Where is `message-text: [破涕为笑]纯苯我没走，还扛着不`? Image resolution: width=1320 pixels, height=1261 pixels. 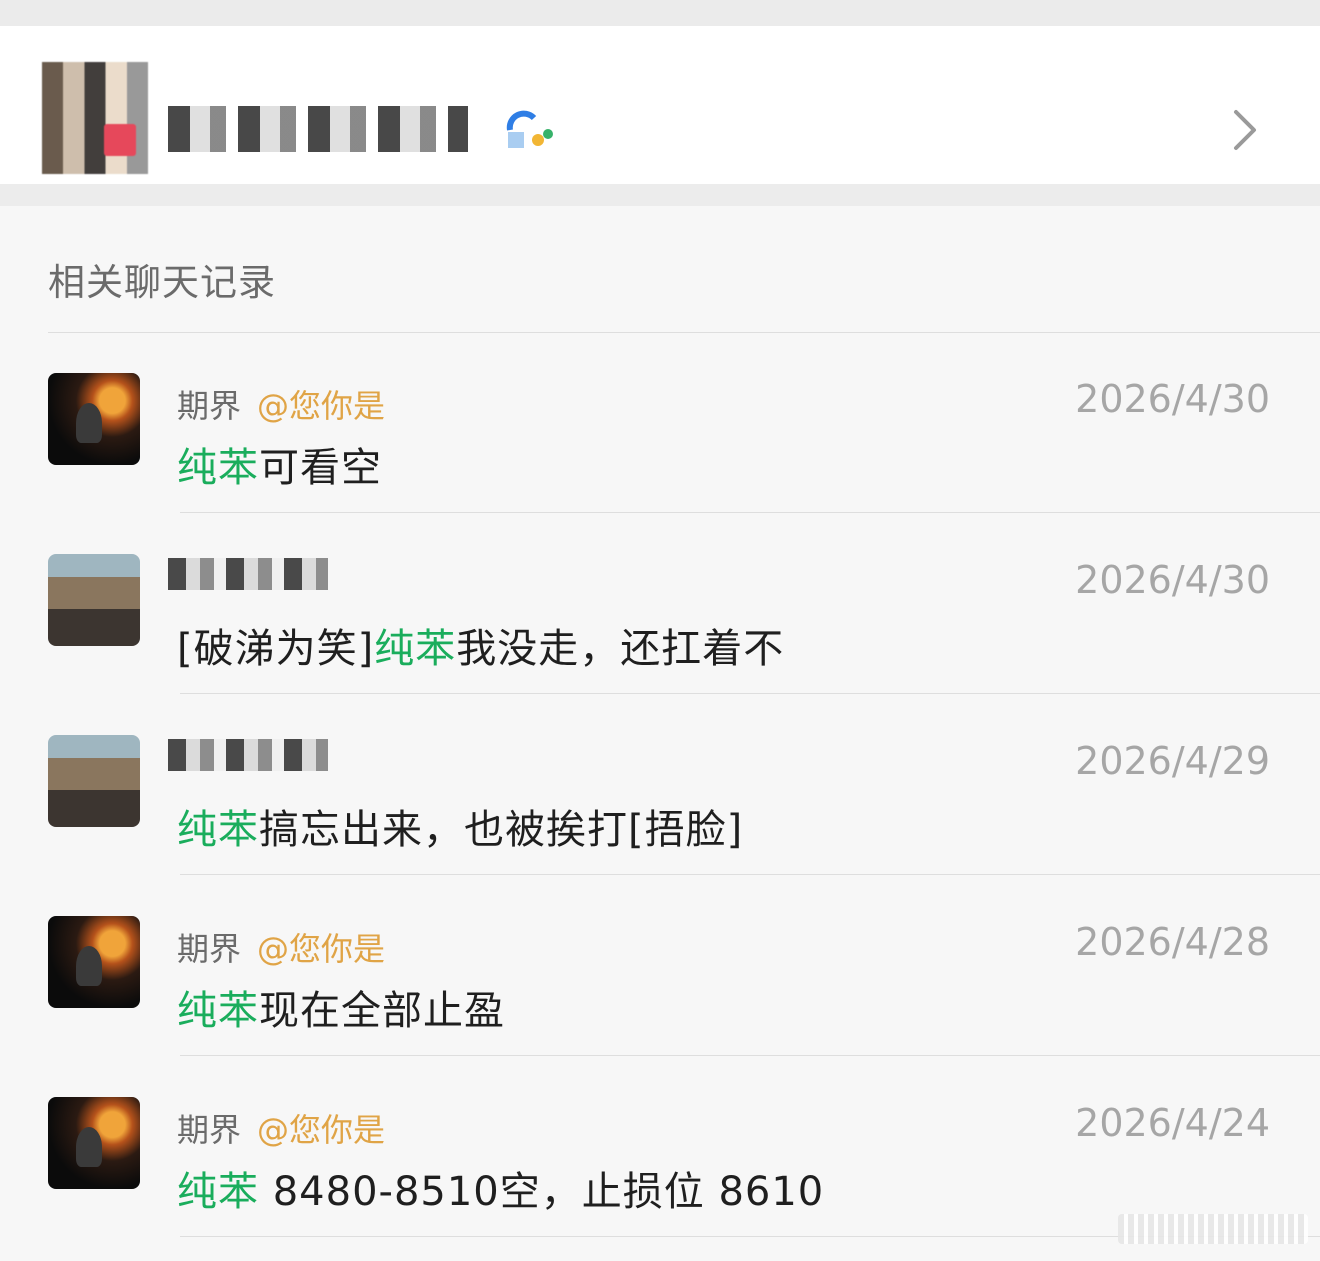 message-text: [破涕为笑]纯苯我没走，还扛着不 is located at coordinates (480, 645).